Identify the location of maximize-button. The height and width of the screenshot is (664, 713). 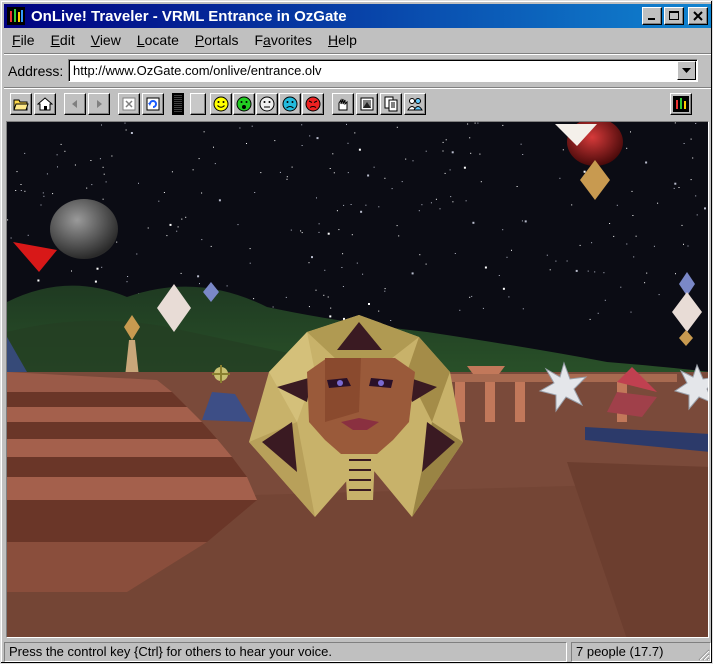
(674, 16).